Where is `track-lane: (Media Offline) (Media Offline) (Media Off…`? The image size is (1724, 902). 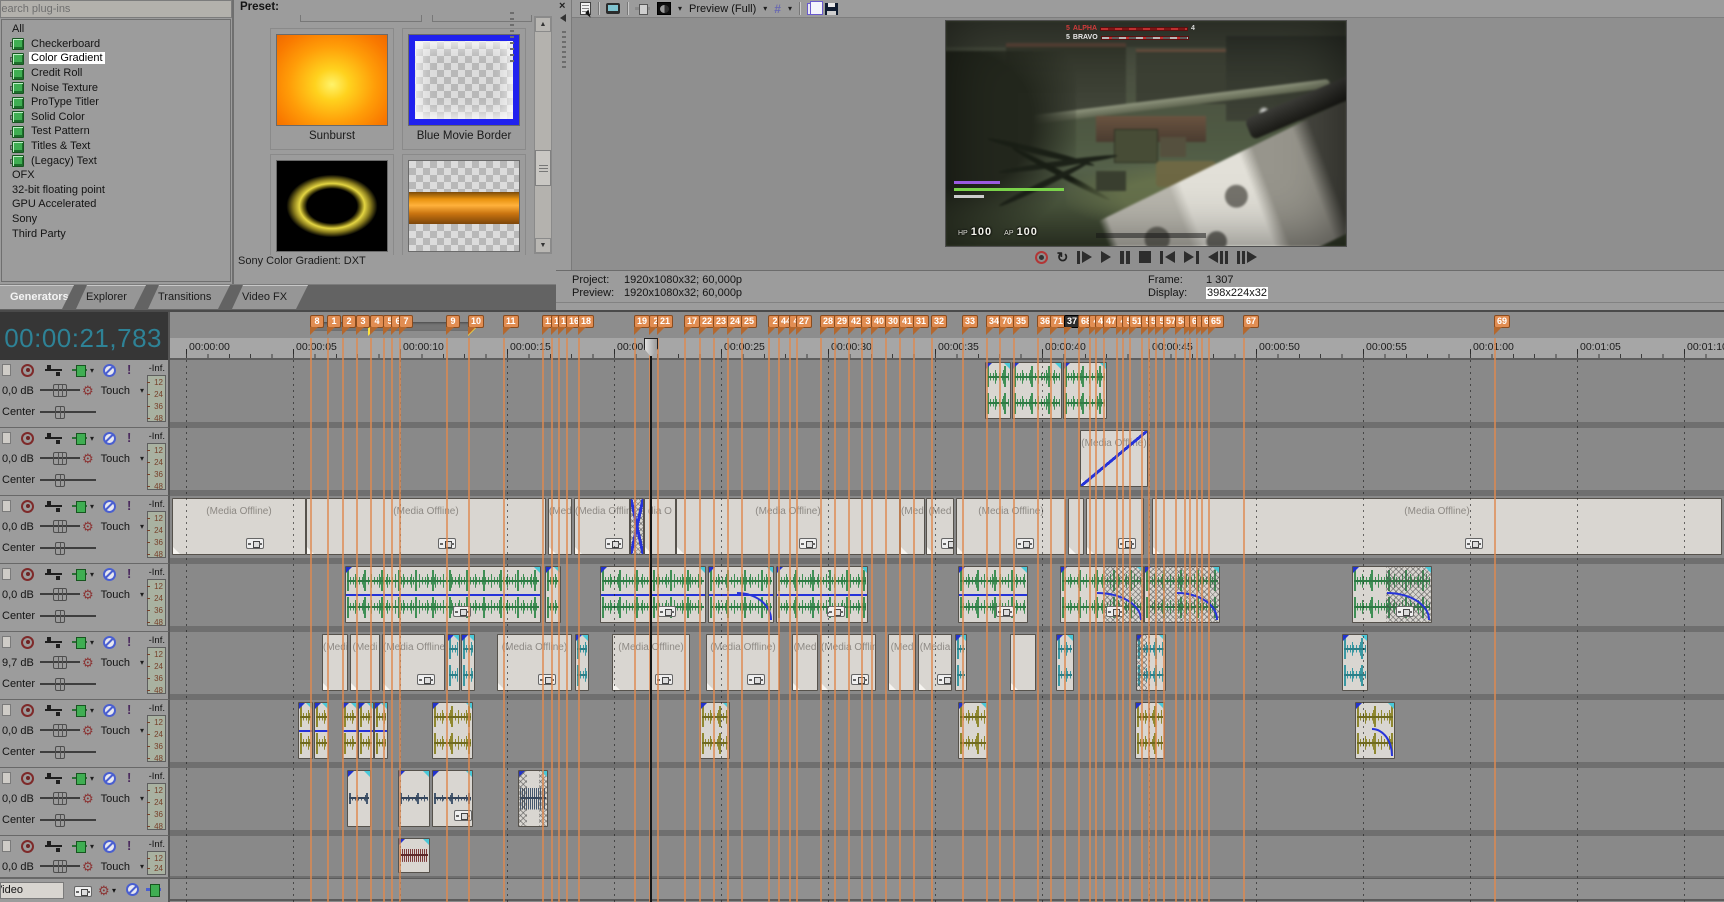
track-lane: (Media Offline) (Media Offline) (Media Off… is located at coordinates (947, 530).